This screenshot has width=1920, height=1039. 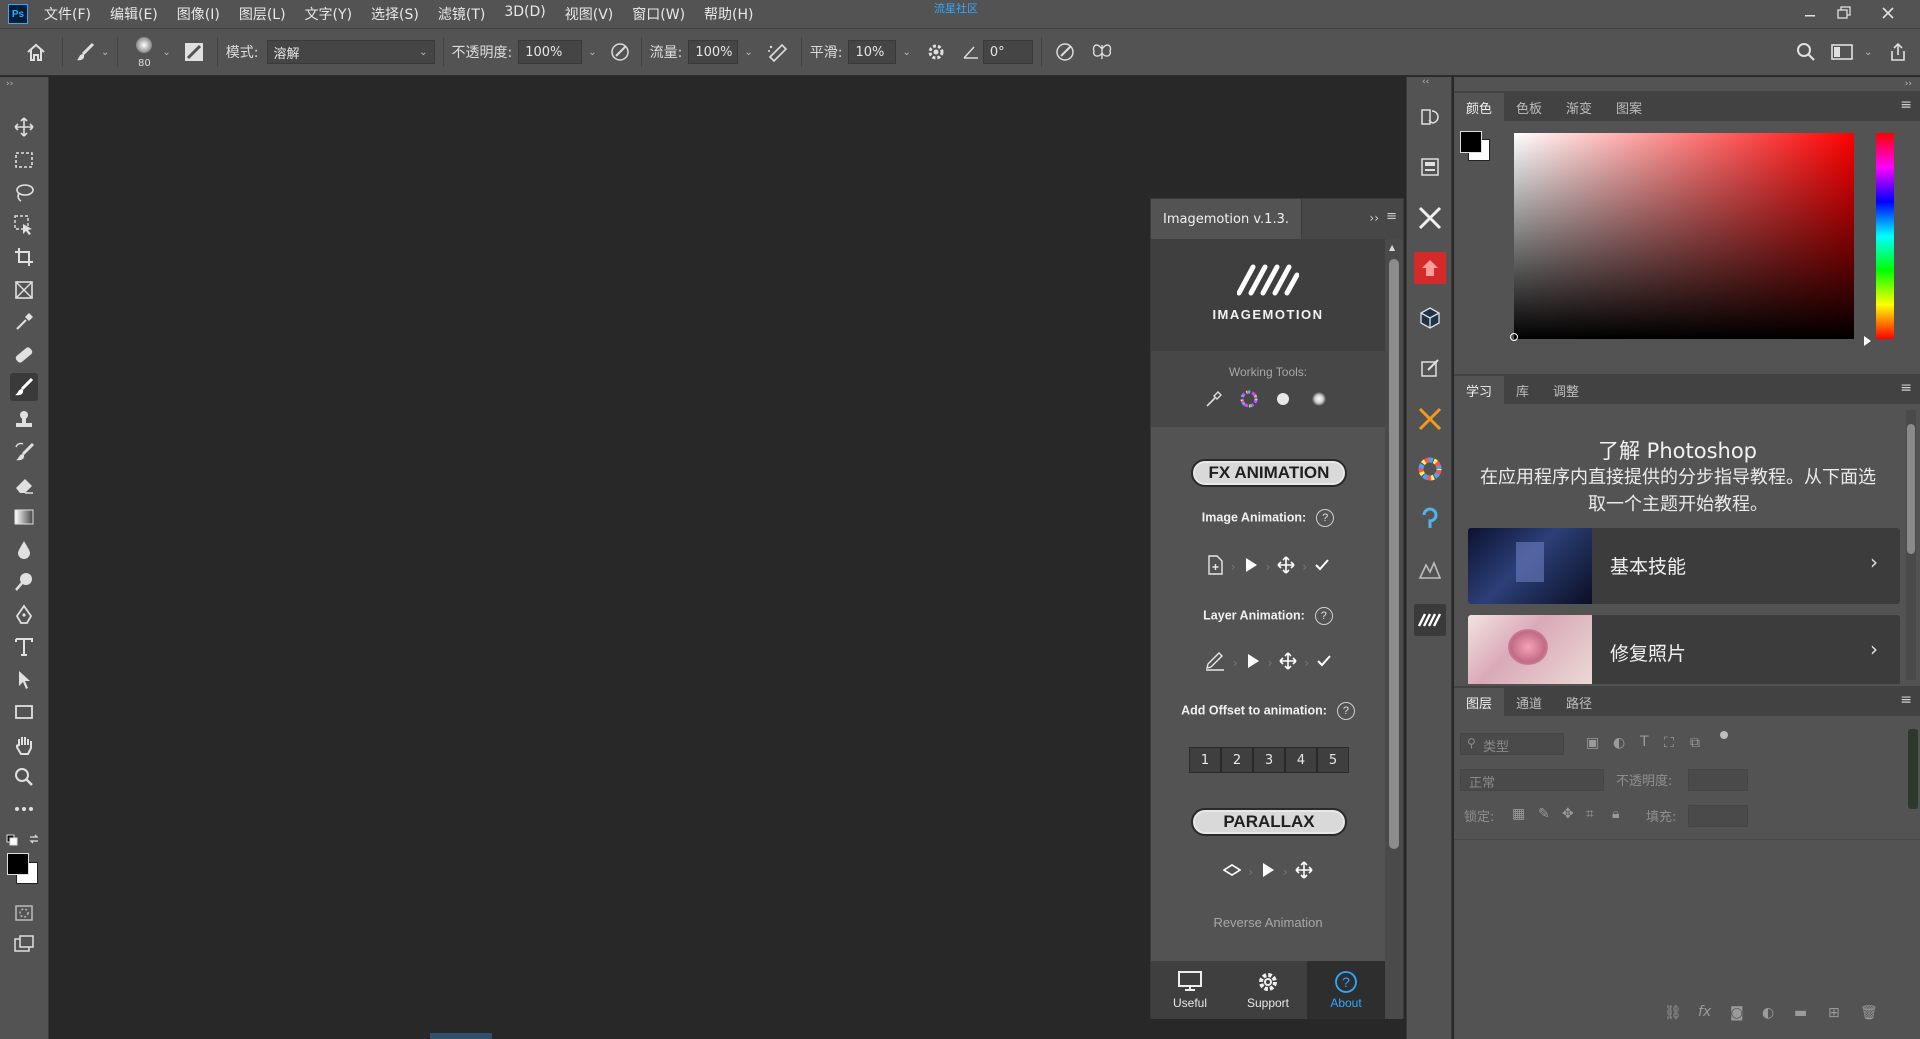 I want to click on hue-slider, so click(x=1885, y=236).